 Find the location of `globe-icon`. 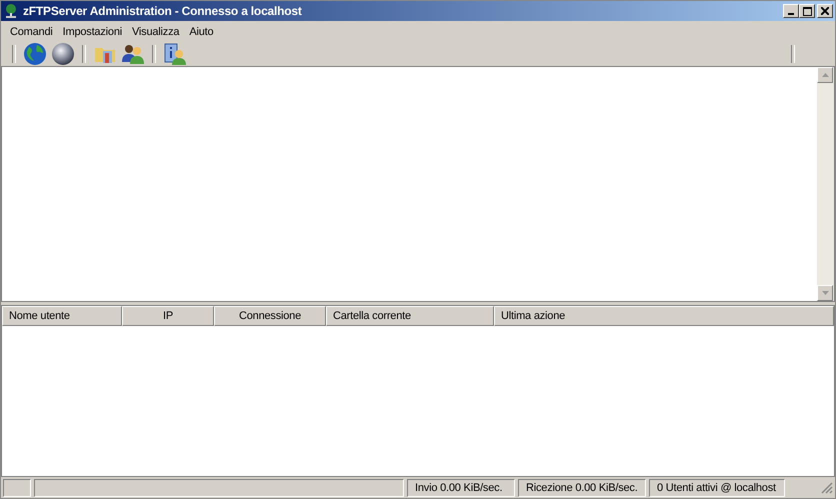

globe-icon is located at coordinates (35, 54).